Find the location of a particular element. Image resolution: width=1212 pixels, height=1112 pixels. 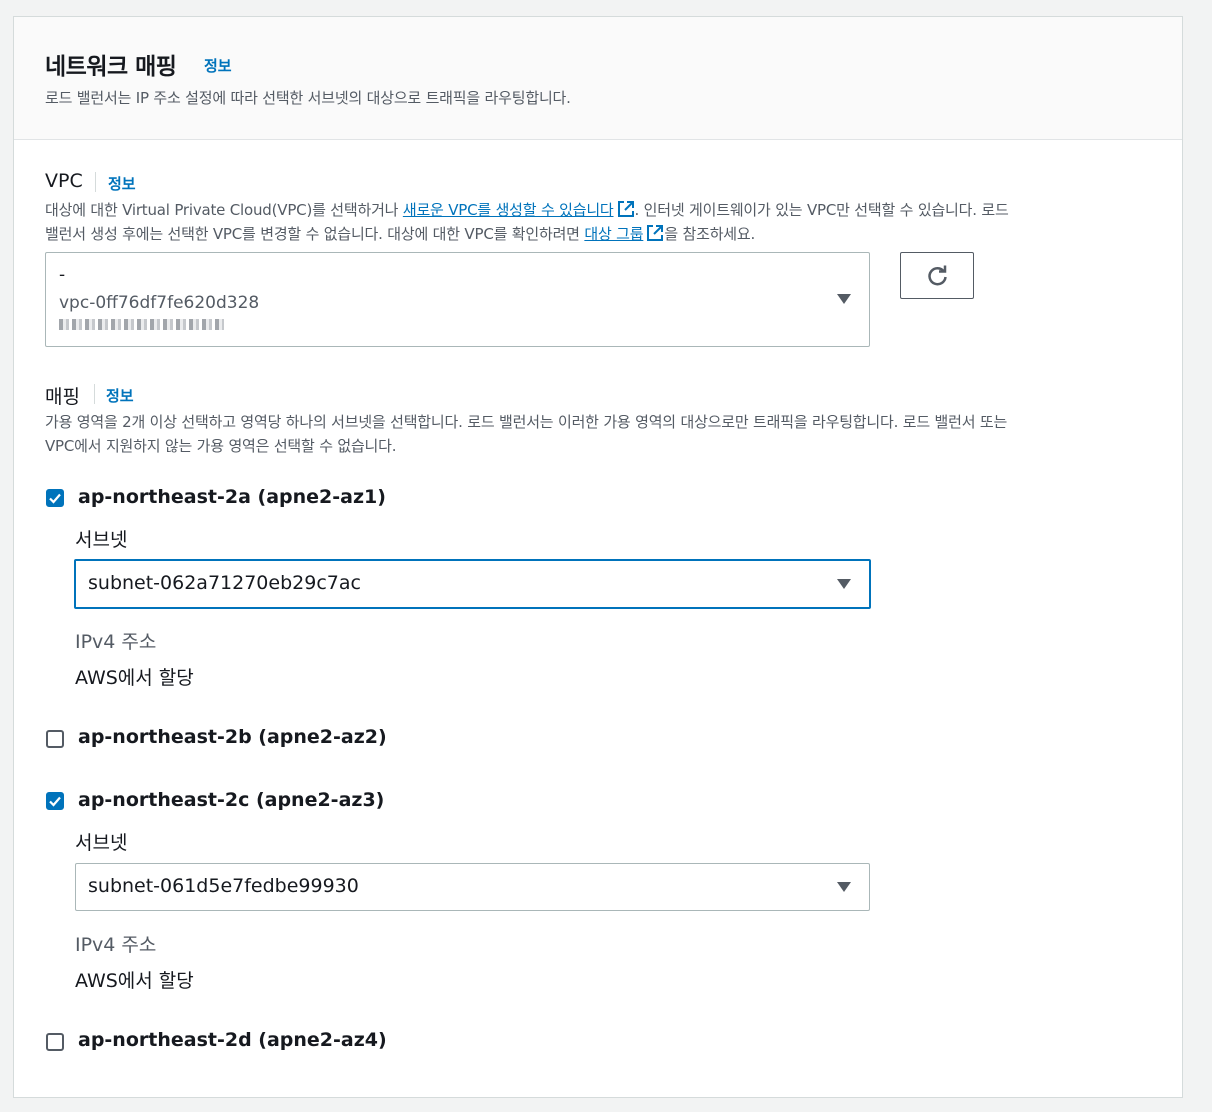

zone-2c-label: ap-northeast-2c (apne2-az3) is located at coordinates (231, 800).